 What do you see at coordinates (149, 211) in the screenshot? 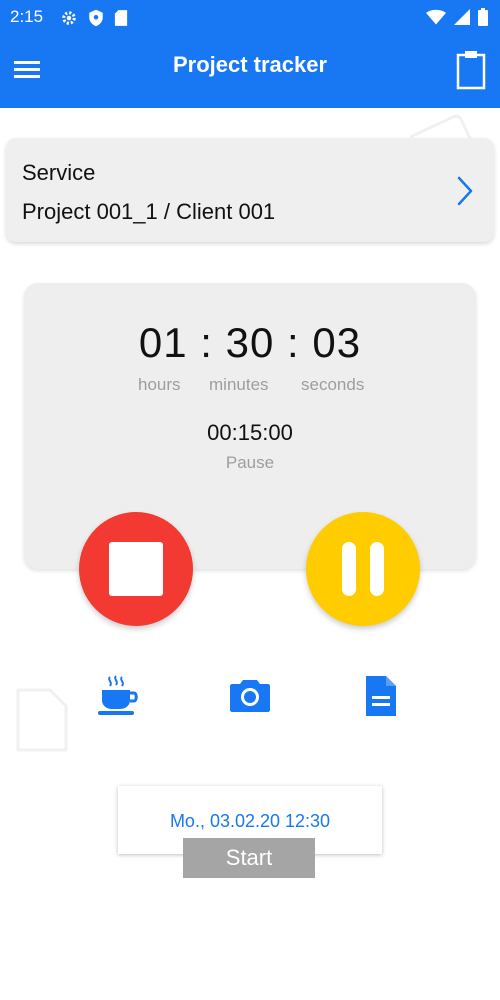
I see `service-value: Project 001_1 / Client 001` at bounding box center [149, 211].